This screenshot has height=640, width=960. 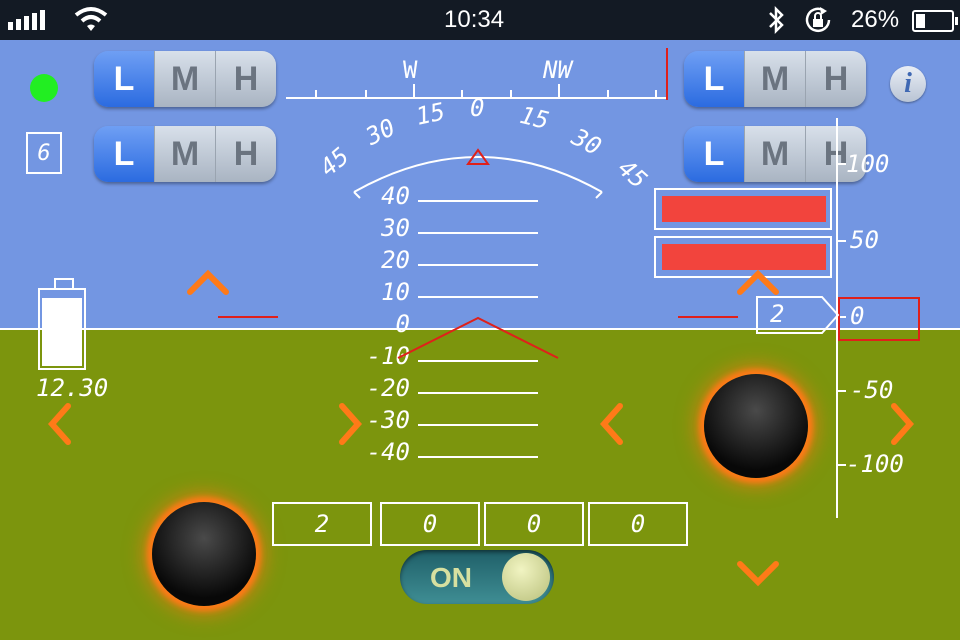 I want to click on left-joystick, so click(x=204, y=554).